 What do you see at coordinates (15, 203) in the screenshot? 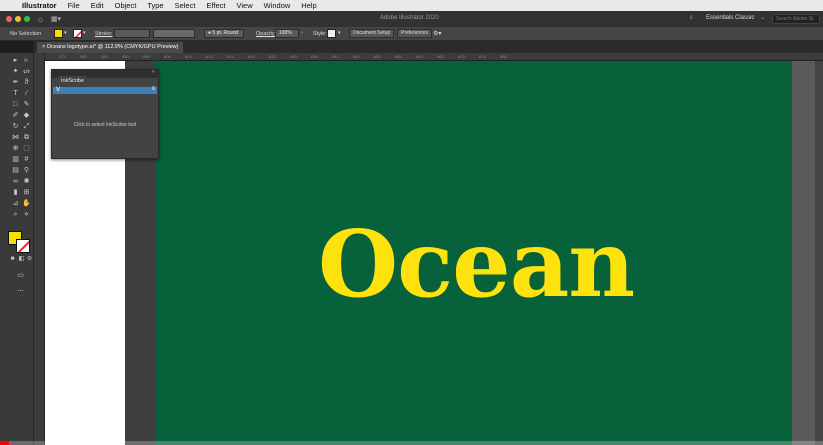
I see `slice-tool-icon: ⊿` at bounding box center [15, 203].